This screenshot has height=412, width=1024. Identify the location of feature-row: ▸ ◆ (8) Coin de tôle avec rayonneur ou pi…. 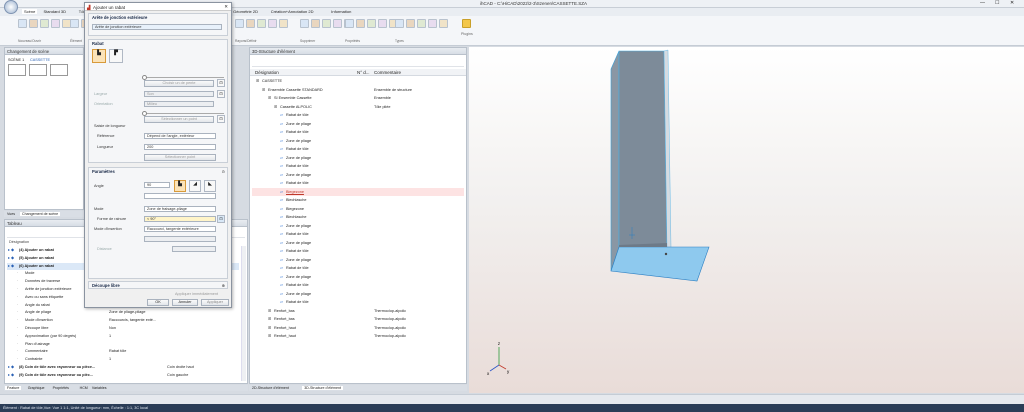
(123, 368).